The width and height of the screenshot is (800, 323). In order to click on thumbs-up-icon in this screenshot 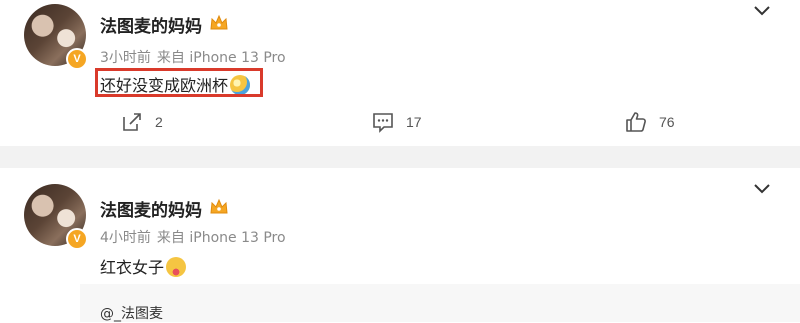, I will do `click(636, 122)`.